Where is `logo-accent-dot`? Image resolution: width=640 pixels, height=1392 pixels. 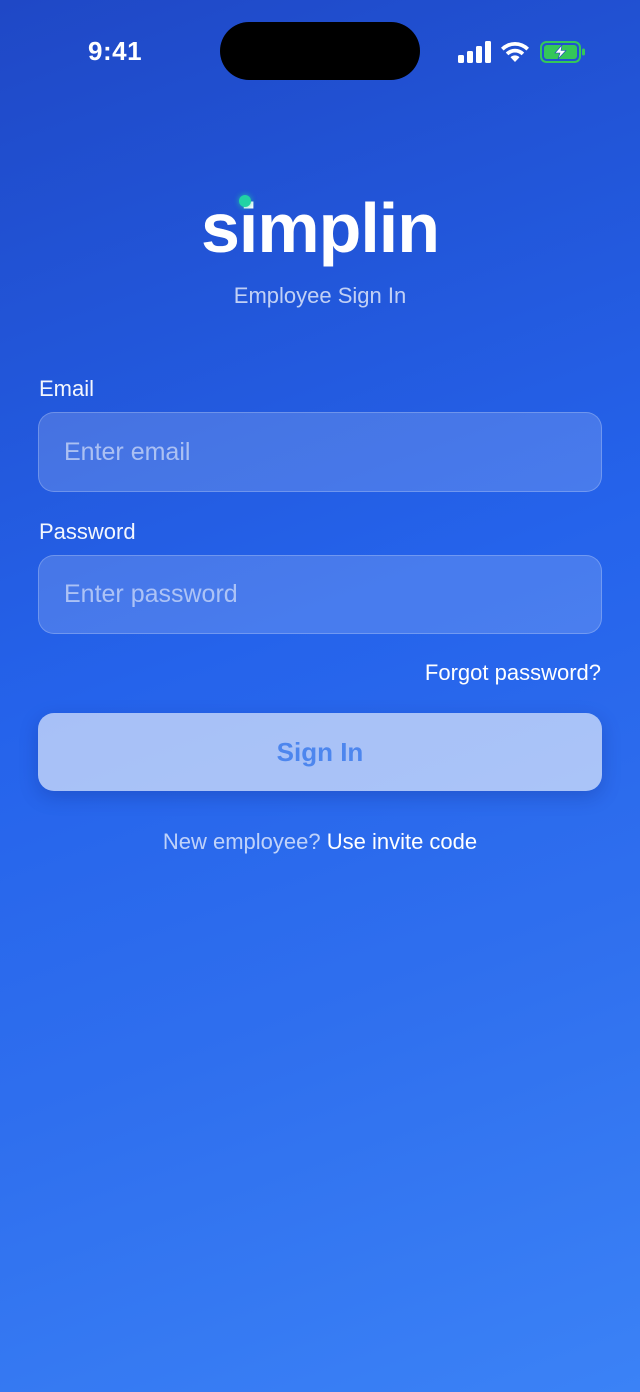 logo-accent-dot is located at coordinates (245, 201).